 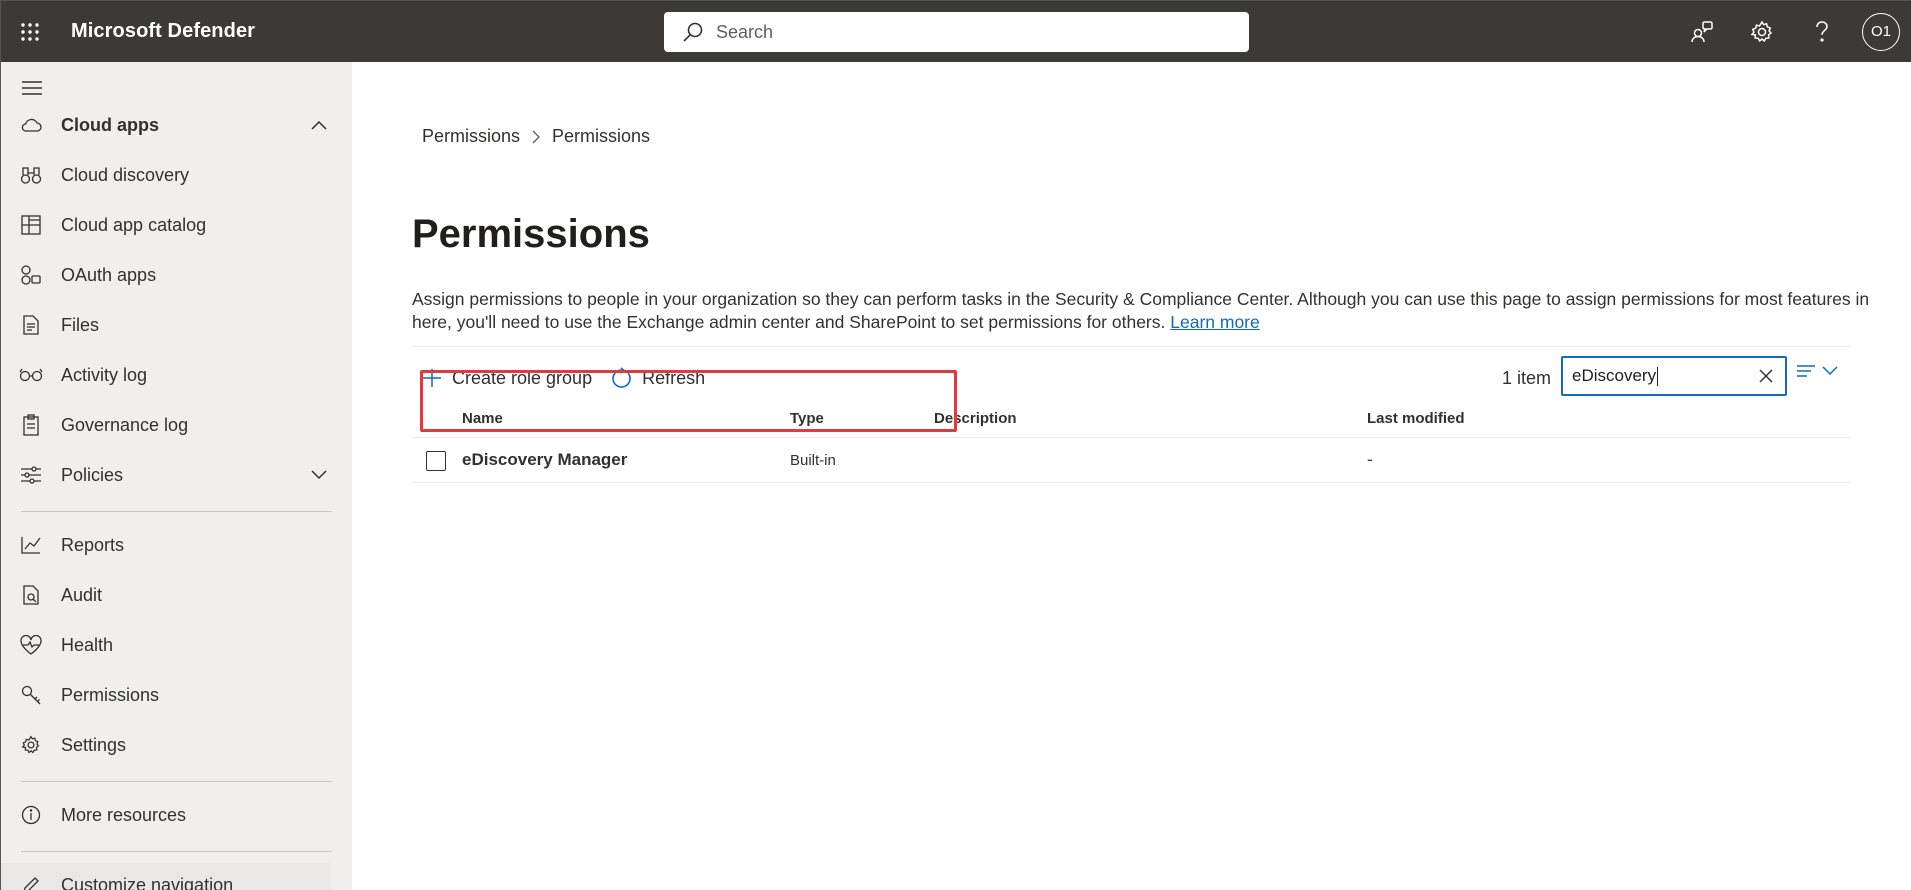 I want to click on oauth-icon, so click(x=31, y=275).